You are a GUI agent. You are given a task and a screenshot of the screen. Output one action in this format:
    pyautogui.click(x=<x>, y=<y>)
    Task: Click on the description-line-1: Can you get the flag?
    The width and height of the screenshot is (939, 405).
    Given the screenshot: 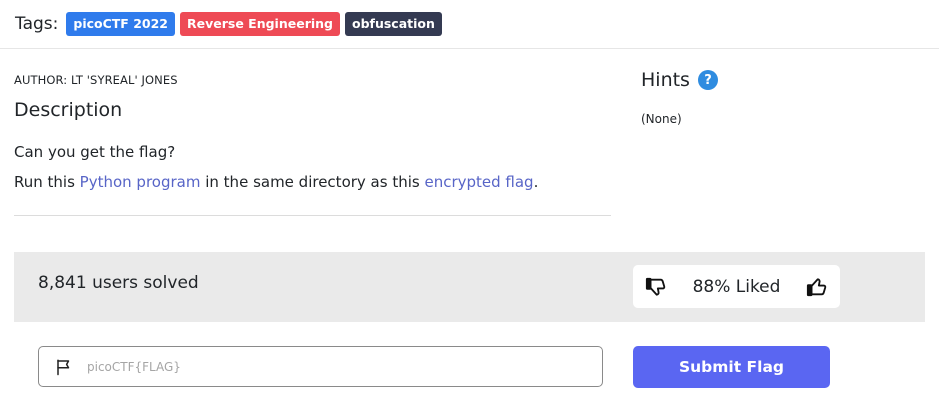 What is the action you would take?
    pyautogui.click(x=95, y=152)
    